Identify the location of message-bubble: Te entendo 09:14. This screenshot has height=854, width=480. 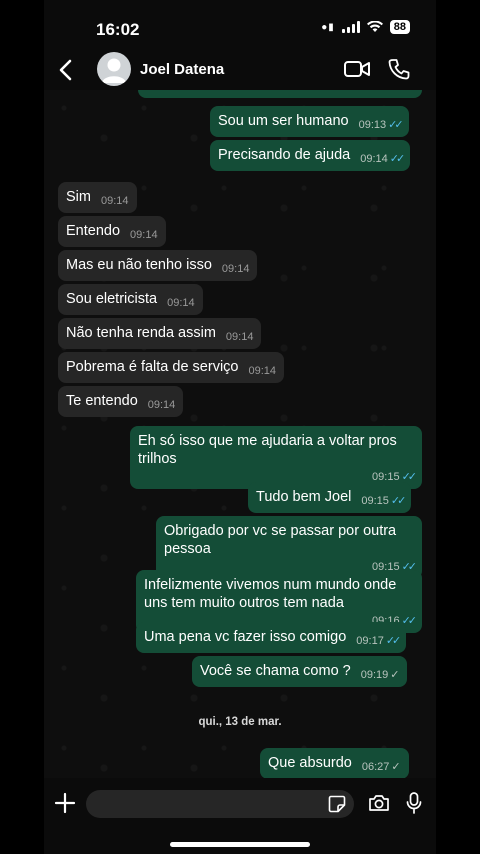
(121, 401).